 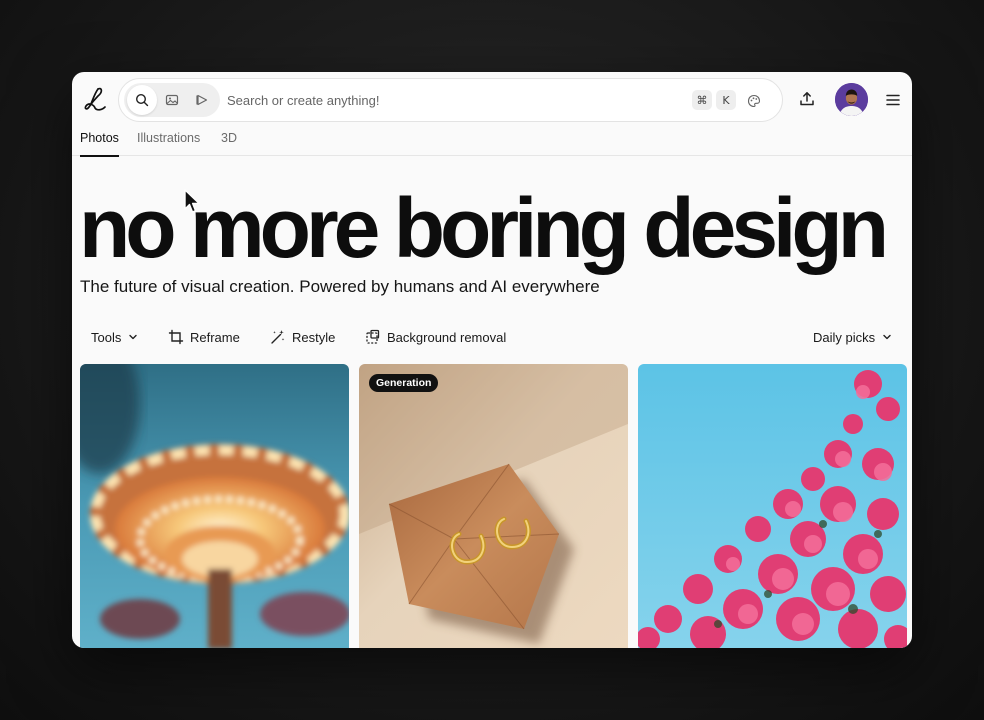 I want to click on palette-button, so click(x=754, y=101).